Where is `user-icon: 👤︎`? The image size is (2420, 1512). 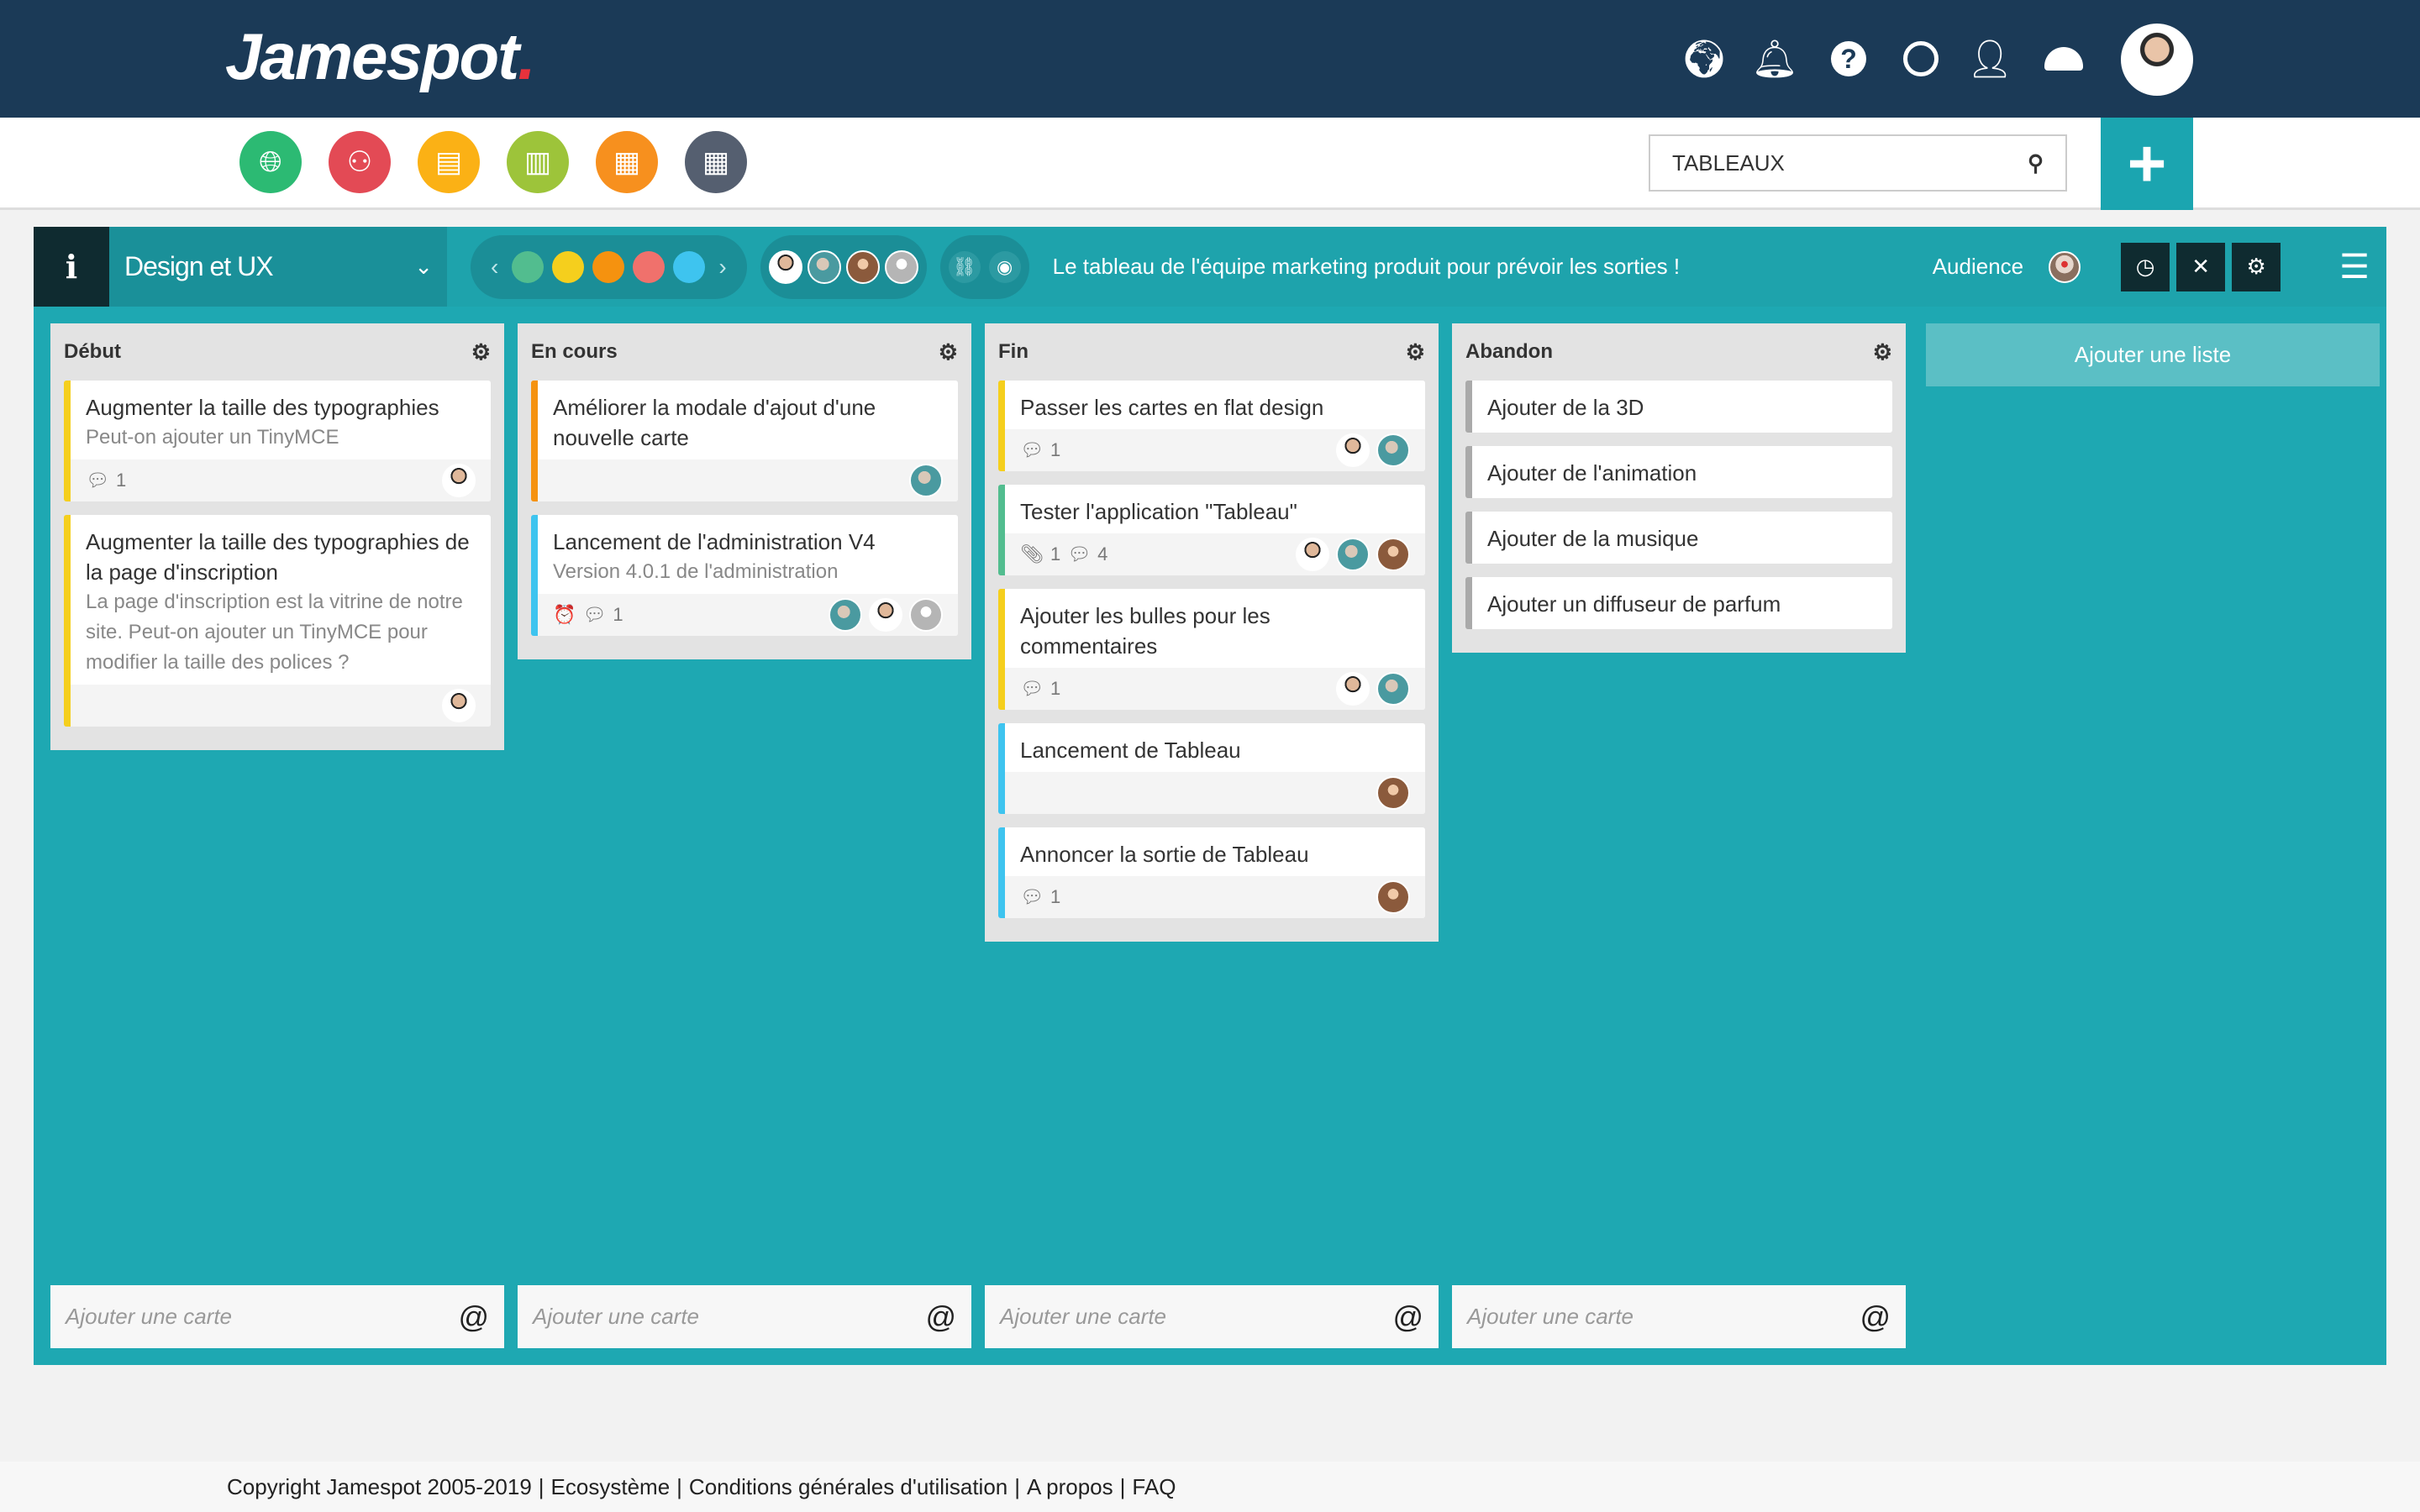 user-icon: 👤︎ is located at coordinates (1989, 58).